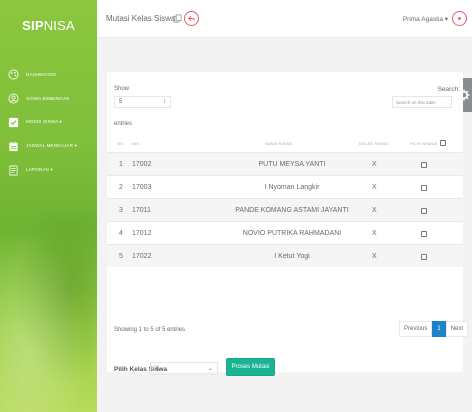 This screenshot has width=472, height=412. Describe the element at coordinates (48, 312) in the screenshot. I see `sidebar-background` at that location.